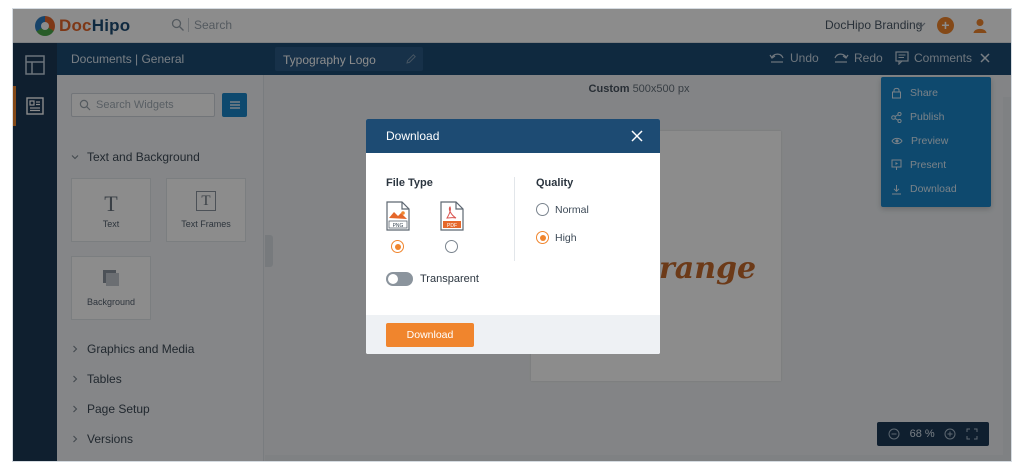  Describe the element at coordinates (452, 226) in the screenshot. I see `pdf-badge-text: PDF` at that location.